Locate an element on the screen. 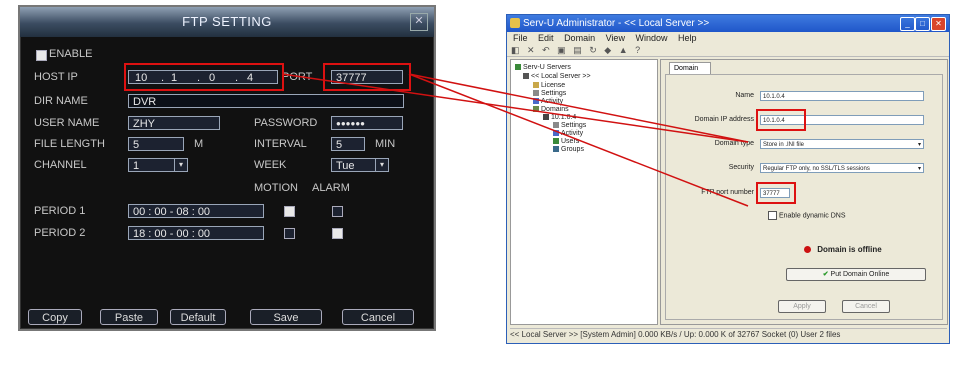  port-to-ip-connector-line is located at coordinates (578, 108).